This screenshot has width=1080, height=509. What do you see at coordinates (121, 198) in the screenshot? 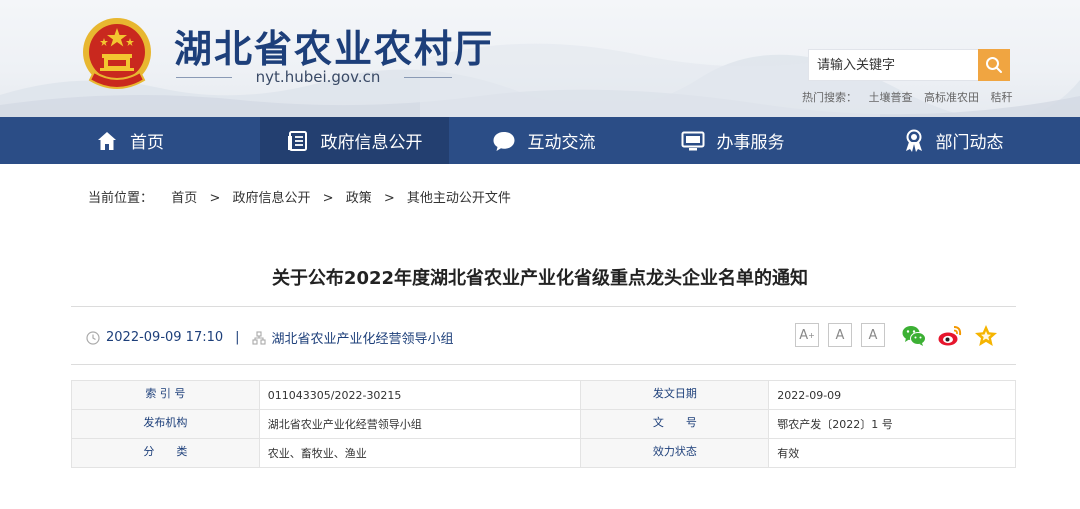
I see `breadcrumb-label: 当前位置：` at bounding box center [121, 198].